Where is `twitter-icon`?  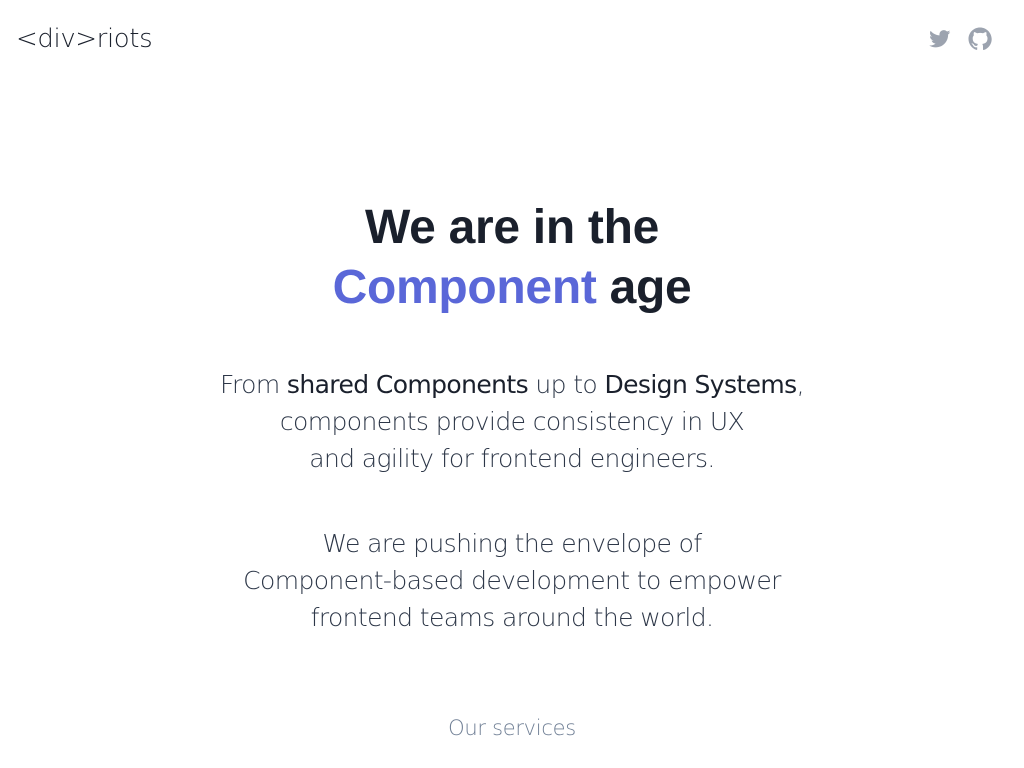
twitter-icon is located at coordinates (940, 39).